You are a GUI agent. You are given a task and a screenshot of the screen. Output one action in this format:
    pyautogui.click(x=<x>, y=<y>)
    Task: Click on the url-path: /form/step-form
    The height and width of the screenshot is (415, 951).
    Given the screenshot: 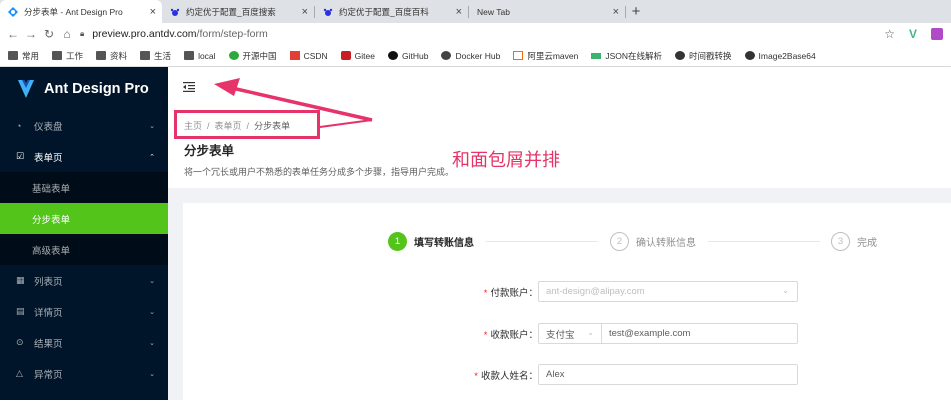 What is the action you would take?
    pyautogui.click(x=232, y=34)
    